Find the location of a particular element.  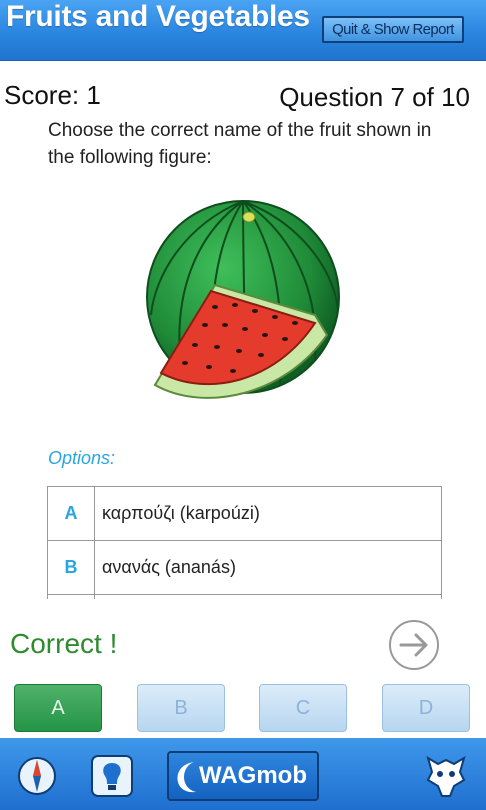

option-row-b: B ανανάς (ananás) is located at coordinates (244, 568).